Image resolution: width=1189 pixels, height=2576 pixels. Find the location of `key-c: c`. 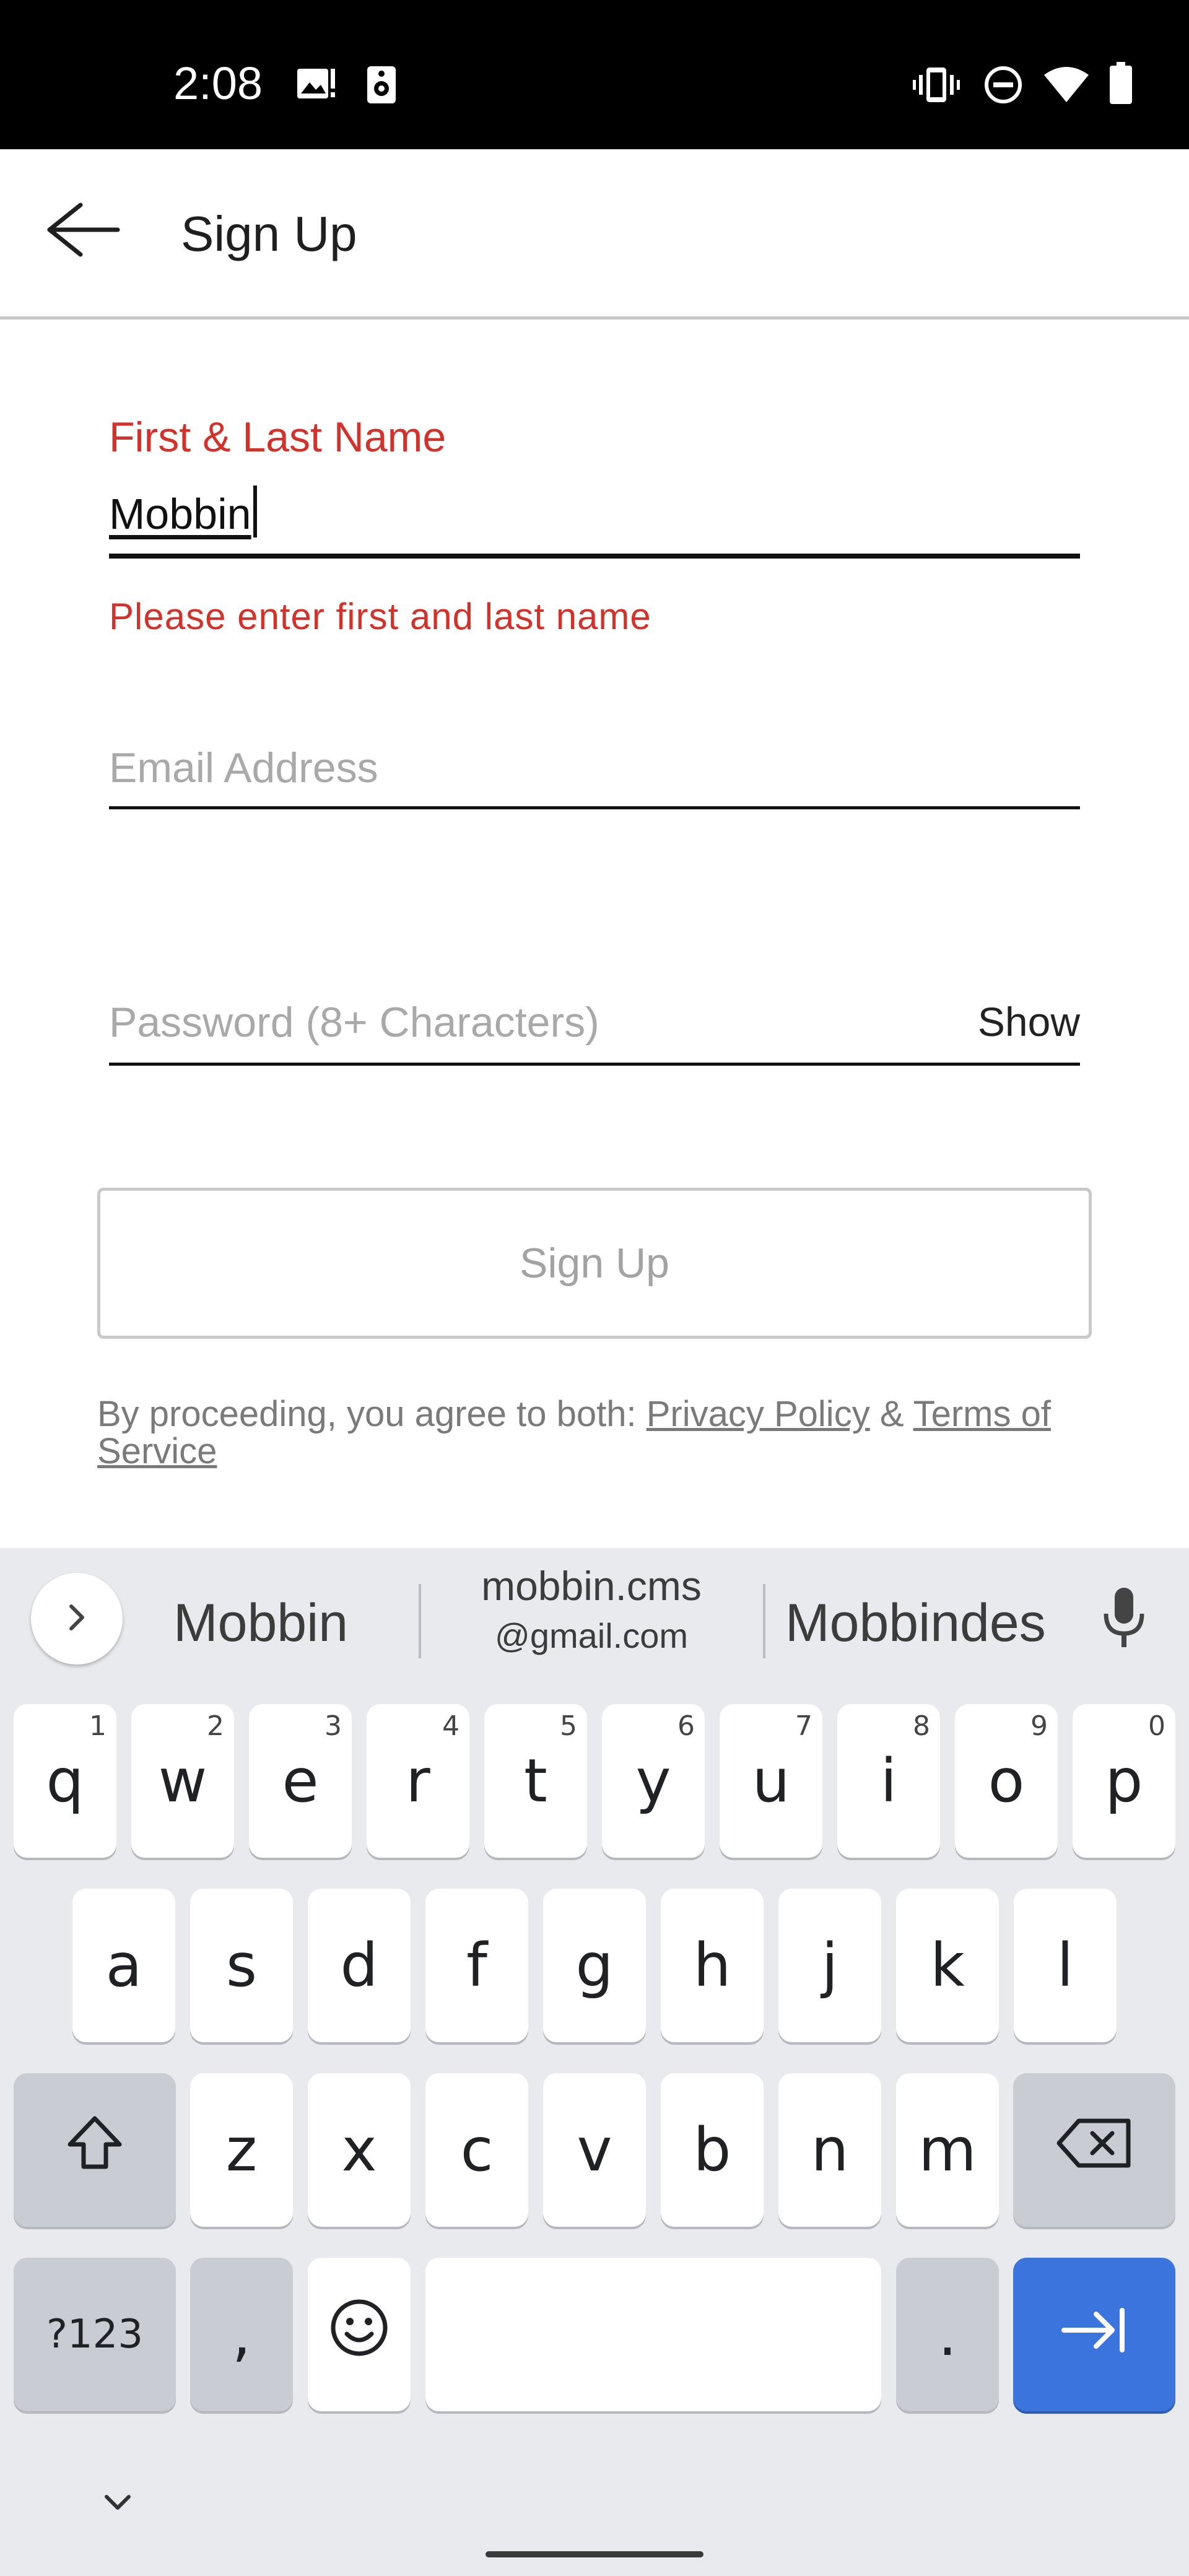

key-c: c is located at coordinates (476, 2150).